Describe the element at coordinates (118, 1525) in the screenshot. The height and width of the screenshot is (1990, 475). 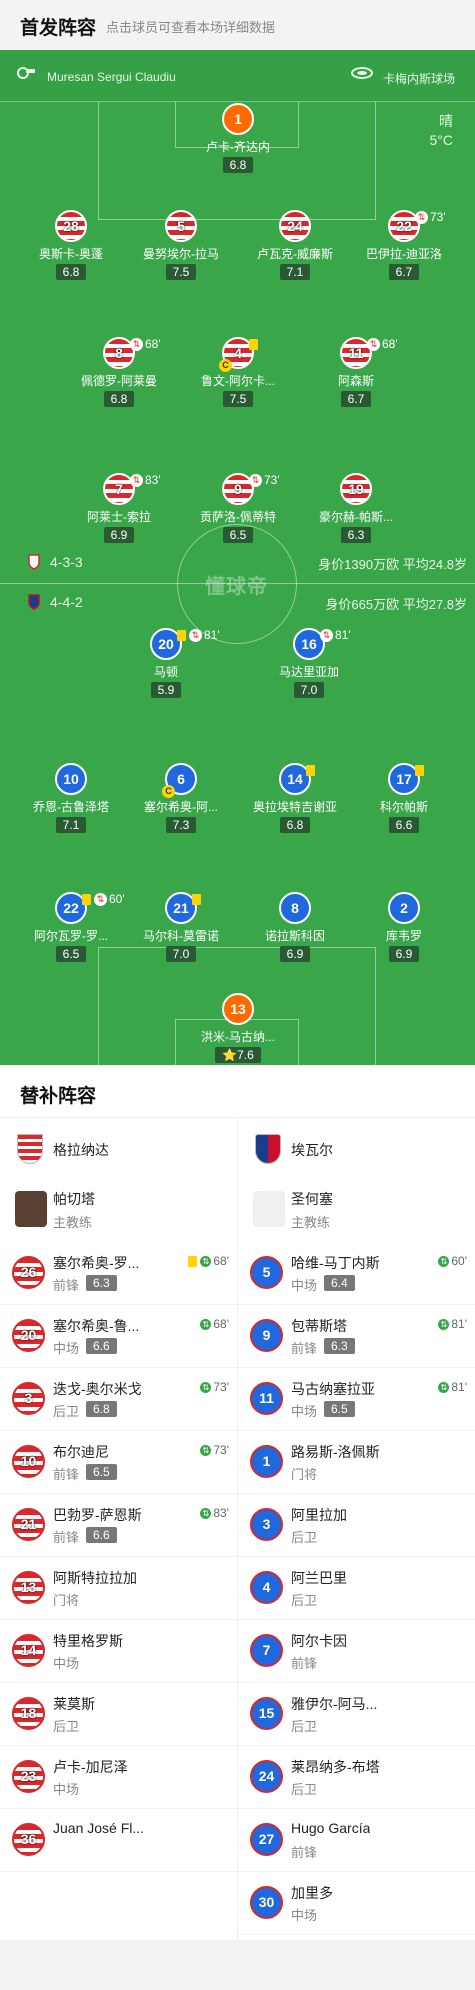
I see `sub-player-row: 21 巴勃罗-萨恩斯 前锋 6.6 ⇅ 83'` at that location.